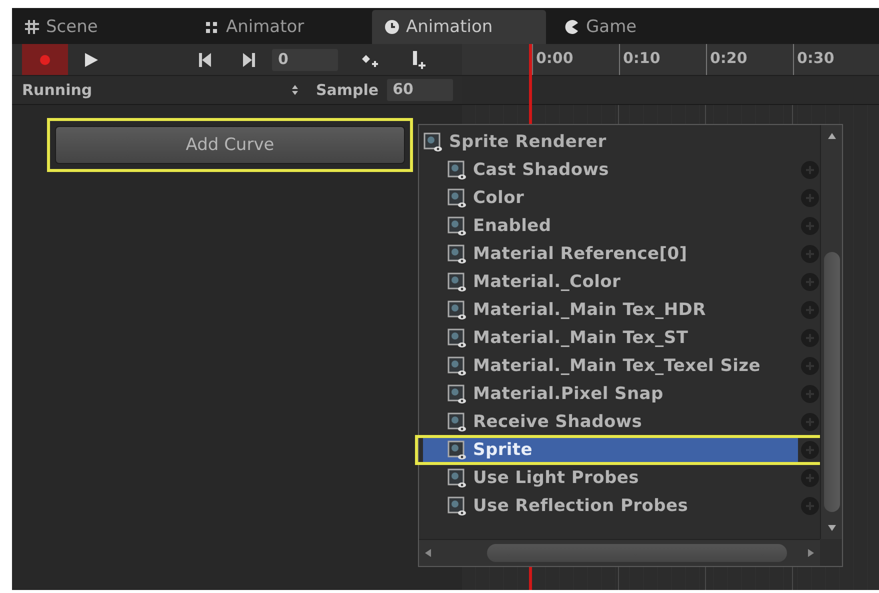 The height and width of the screenshot is (593, 879). I want to click on record-button, so click(45, 59).